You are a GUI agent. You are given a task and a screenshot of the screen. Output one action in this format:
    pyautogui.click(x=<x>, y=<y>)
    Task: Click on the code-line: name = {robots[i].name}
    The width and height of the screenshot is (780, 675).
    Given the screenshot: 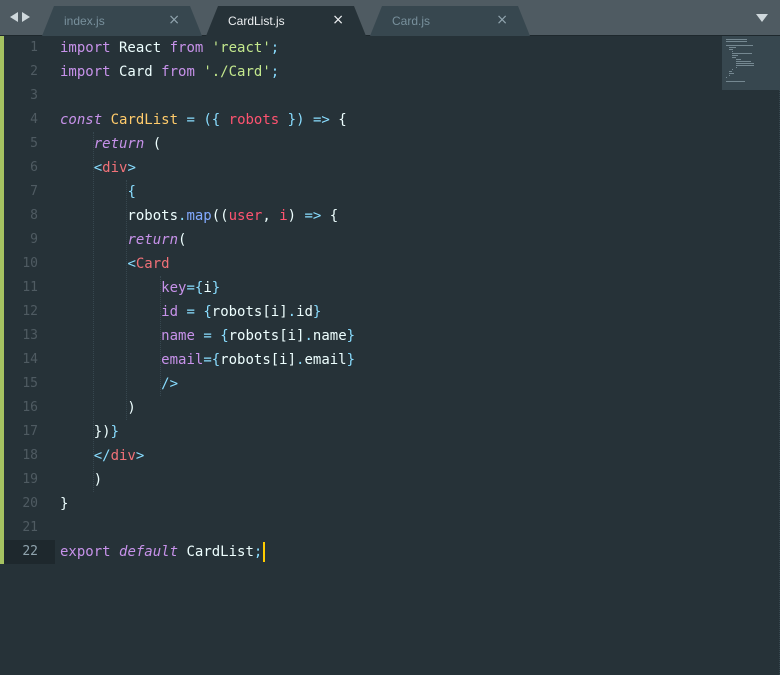 What is the action you would take?
    pyautogui.click(x=207, y=336)
    